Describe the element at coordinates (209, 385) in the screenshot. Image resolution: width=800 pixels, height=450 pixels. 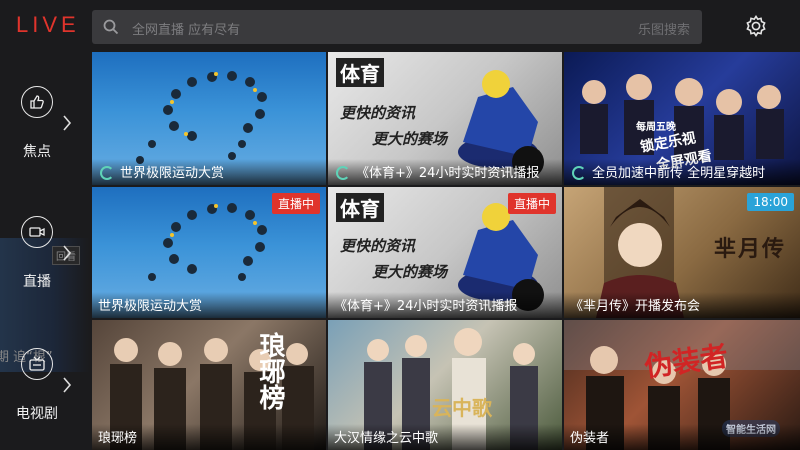
I see `tile-nirvana-in-fire: 琅琊榜 琅琊榜` at that location.